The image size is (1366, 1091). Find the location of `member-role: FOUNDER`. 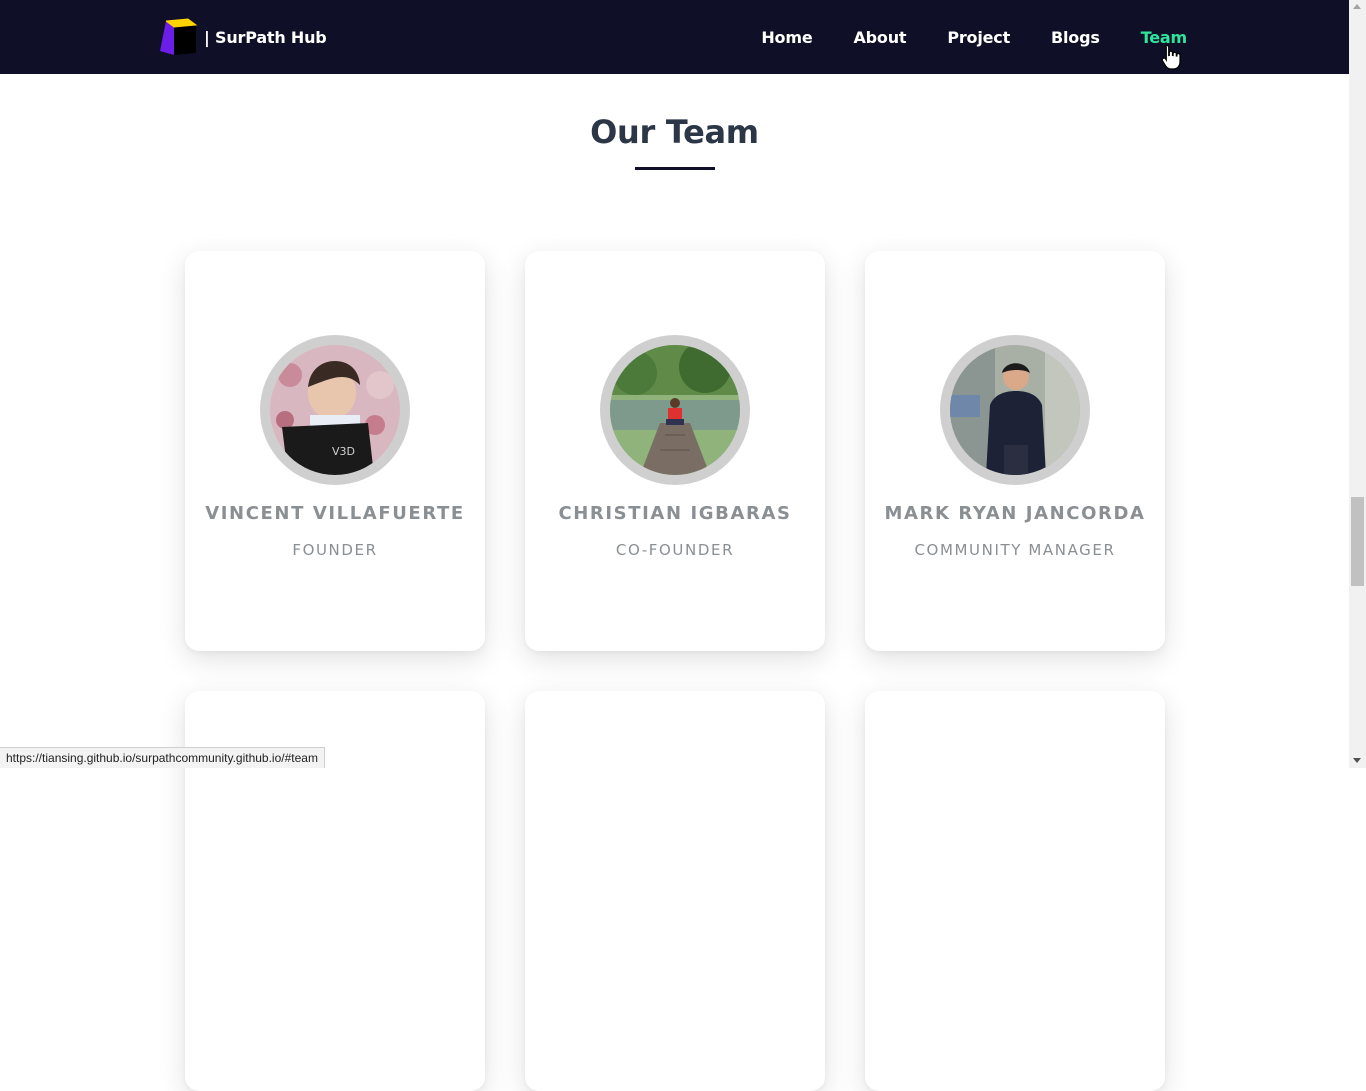

member-role: FOUNDER is located at coordinates (335, 550).